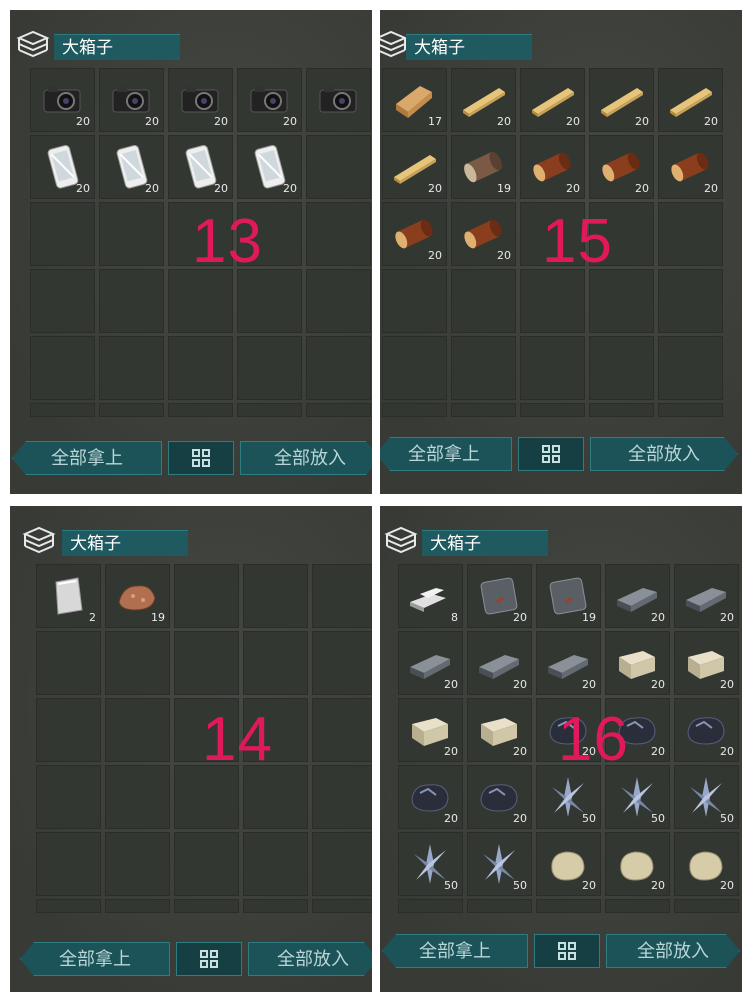 The width and height of the screenshot is (750, 1002). Describe the element at coordinates (414, 100) in the screenshot. I see `inventory-slot: 17` at that location.